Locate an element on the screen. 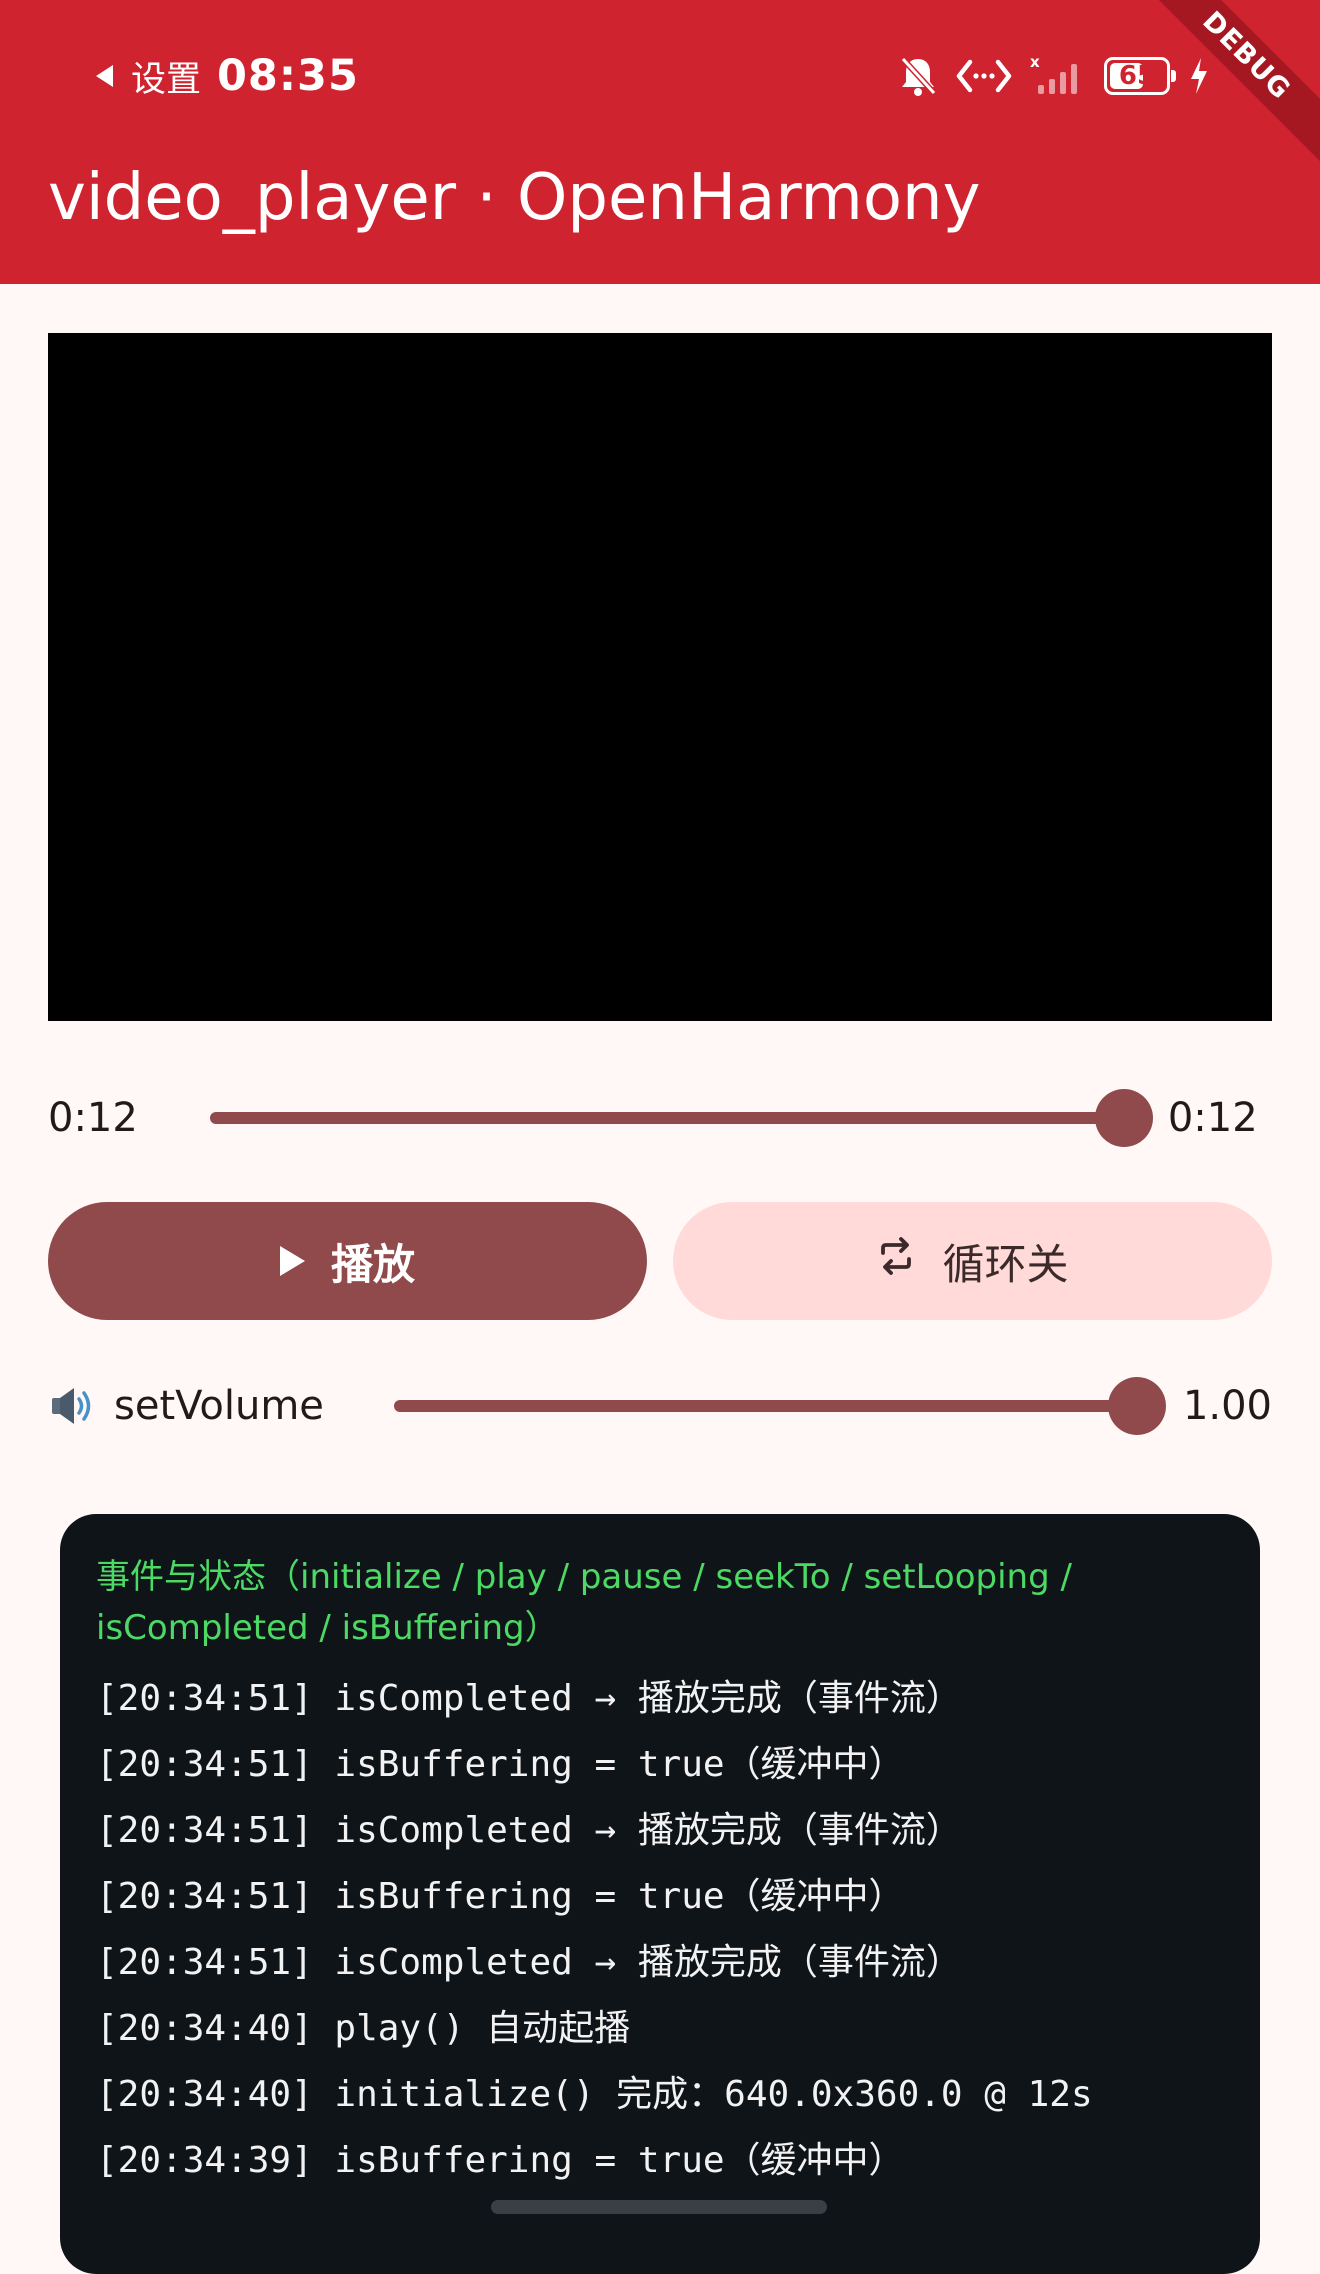  volume-slider-active-track is located at coordinates (765, 1406).